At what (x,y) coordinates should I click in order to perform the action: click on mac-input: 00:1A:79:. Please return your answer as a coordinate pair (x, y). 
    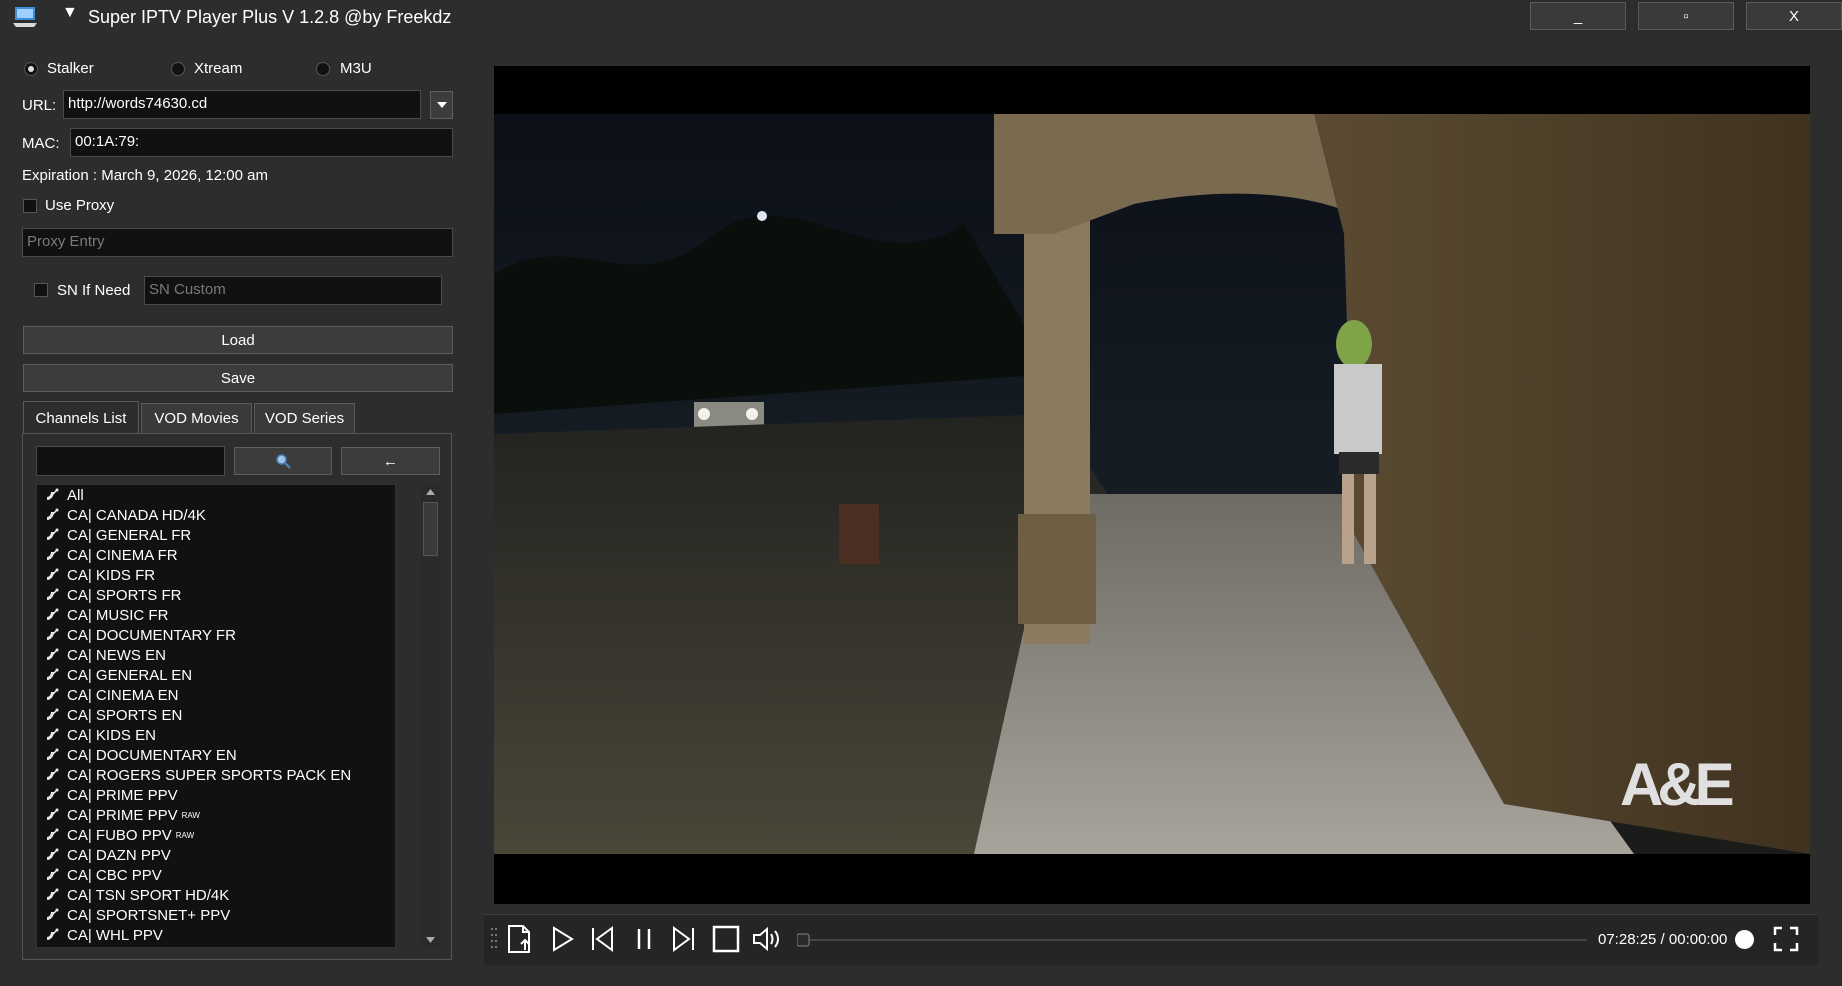
    Looking at the image, I should click on (261, 142).